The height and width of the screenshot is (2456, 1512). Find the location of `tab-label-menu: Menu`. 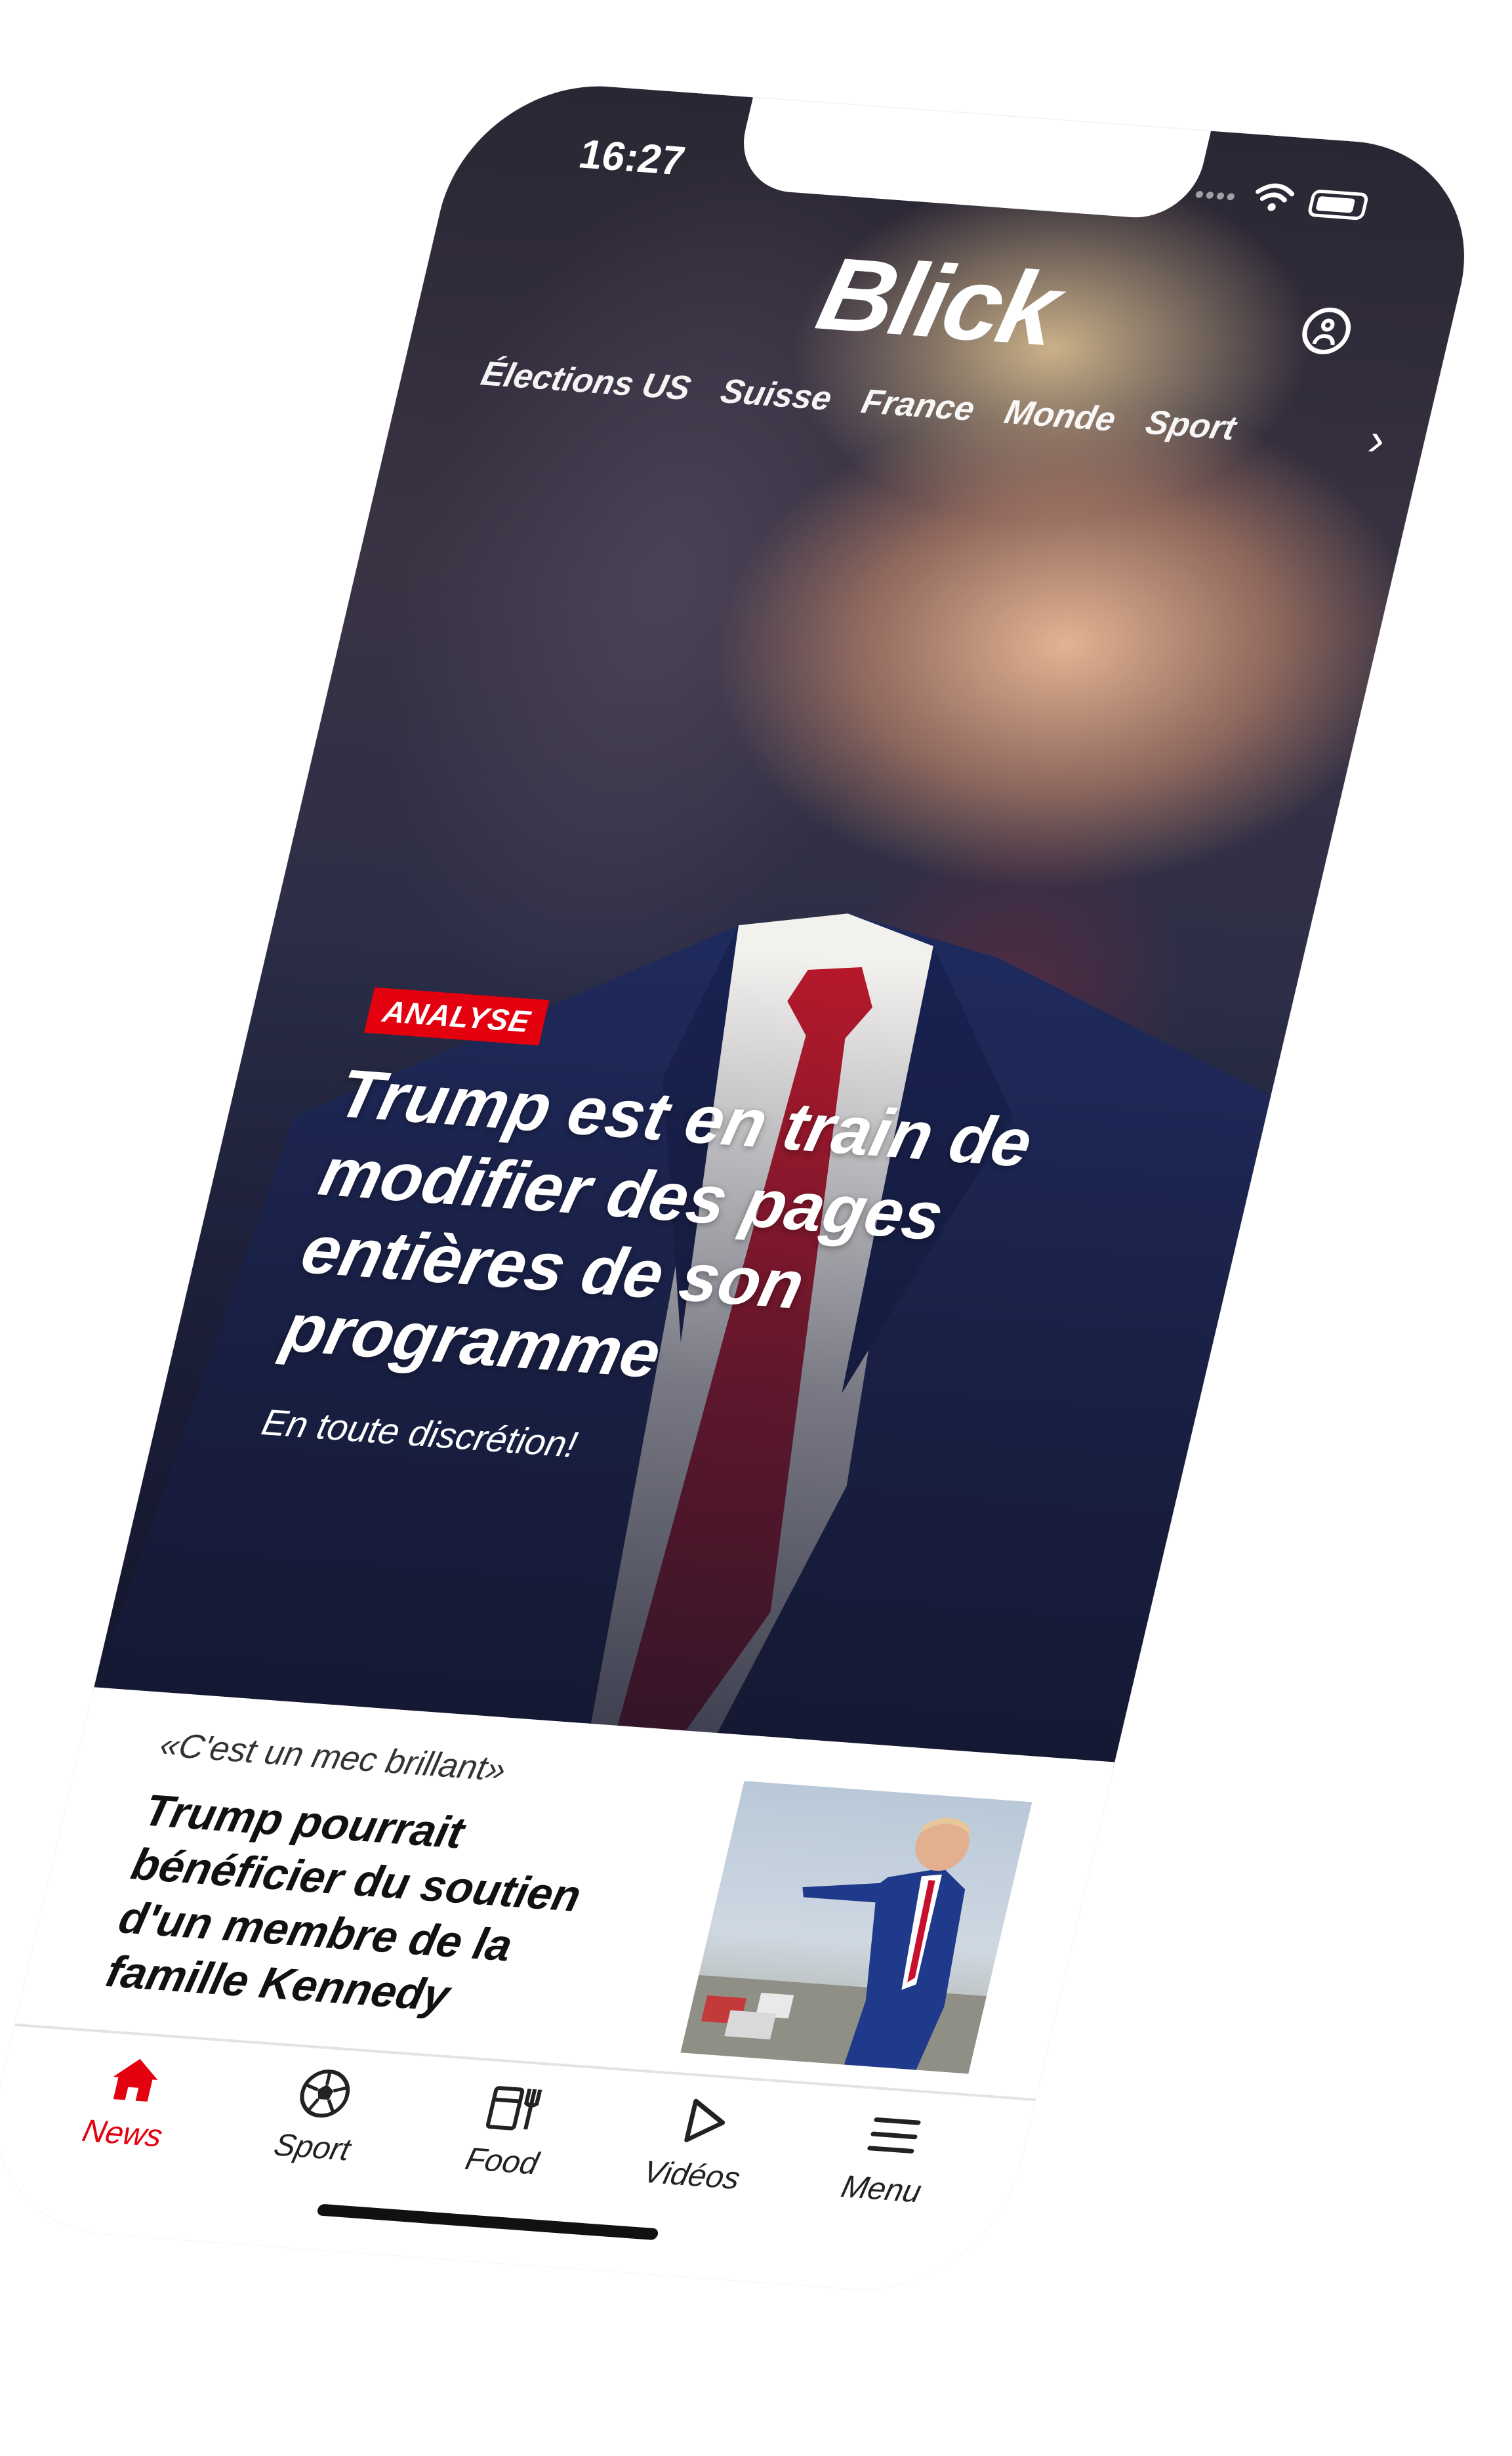

tab-label-menu: Menu is located at coordinates (882, 2189).